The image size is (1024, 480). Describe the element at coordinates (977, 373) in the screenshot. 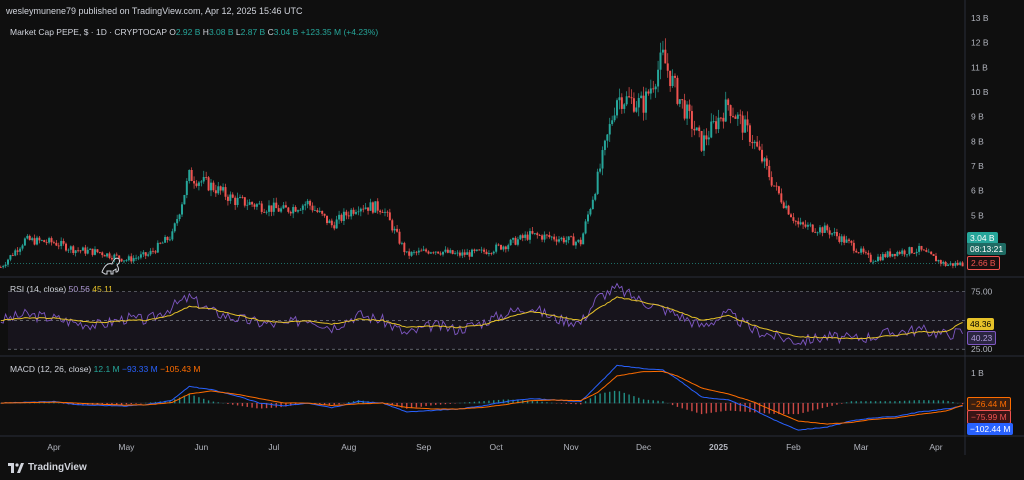

I see `macd-axis-label: 1 B` at that location.